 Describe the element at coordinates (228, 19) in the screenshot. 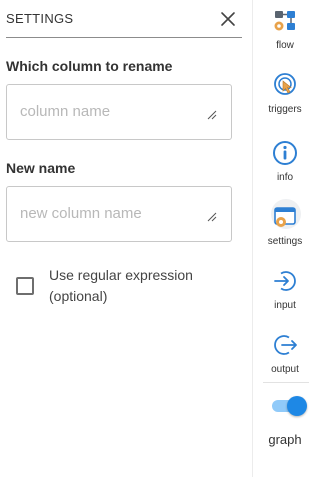

I see `close-icon` at that location.